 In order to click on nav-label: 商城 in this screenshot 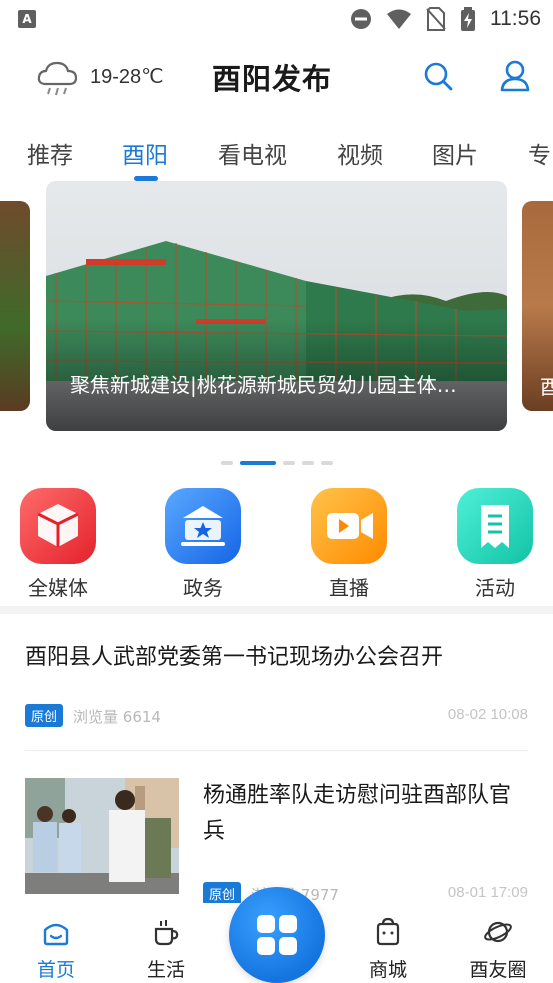, I will do `click(387, 970)`.